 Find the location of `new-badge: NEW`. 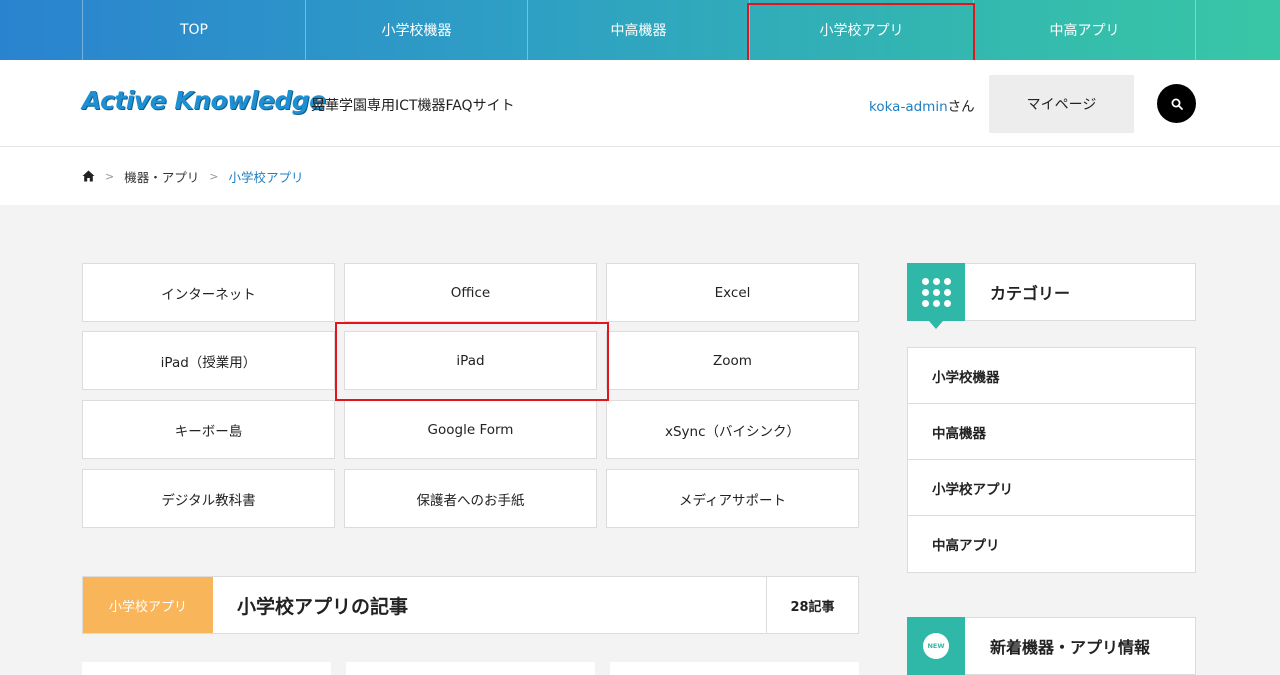

new-badge: NEW is located at coordinates (936, 646).